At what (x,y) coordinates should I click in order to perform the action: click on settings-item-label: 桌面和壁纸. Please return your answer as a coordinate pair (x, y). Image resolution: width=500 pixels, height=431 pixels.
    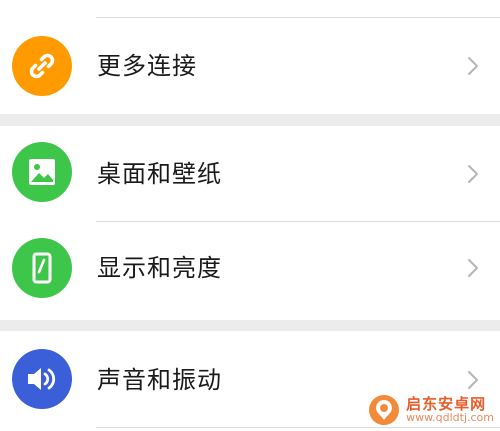
    Looking at the image, I should click on (159, 174).